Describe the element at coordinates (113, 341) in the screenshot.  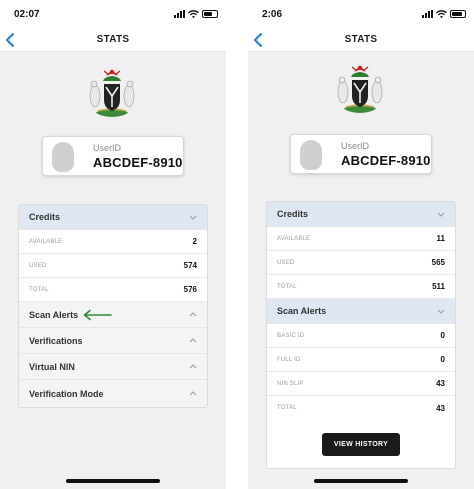
I see `section-header-verifications: Verifications` at that location.